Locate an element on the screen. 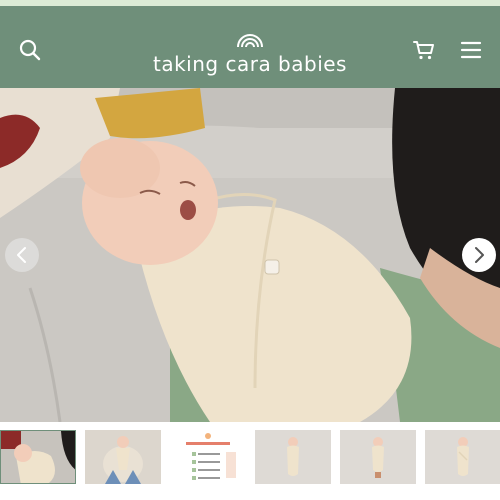  search-button is located at coordinates (30, 50).